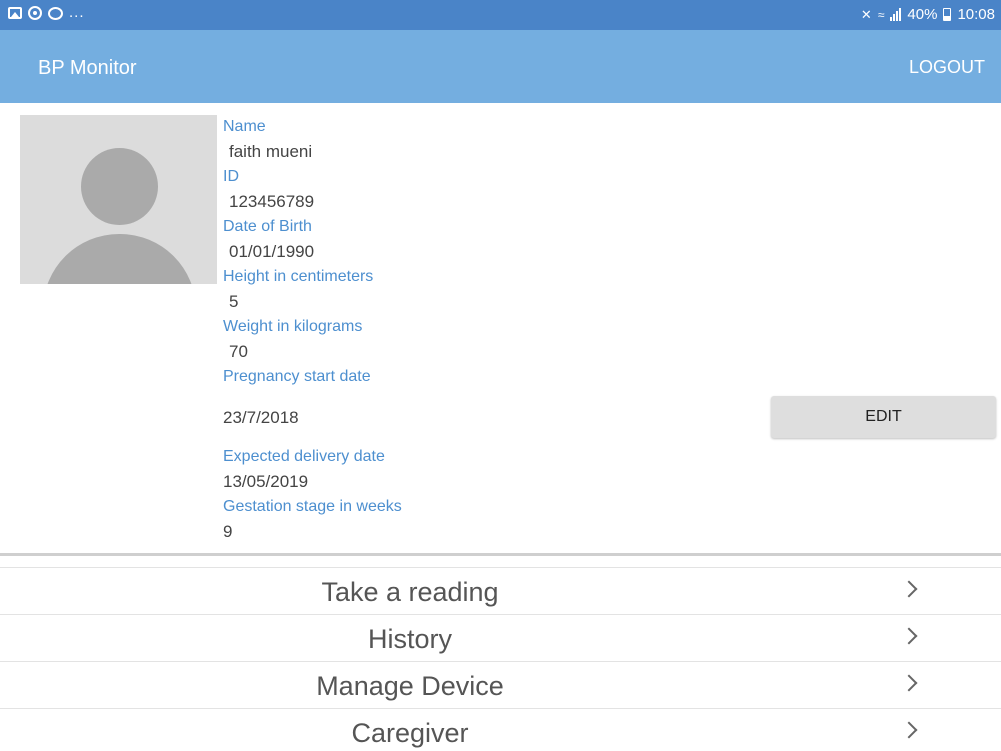  I want to click on name-value: faith mueni, so click(271, 151).